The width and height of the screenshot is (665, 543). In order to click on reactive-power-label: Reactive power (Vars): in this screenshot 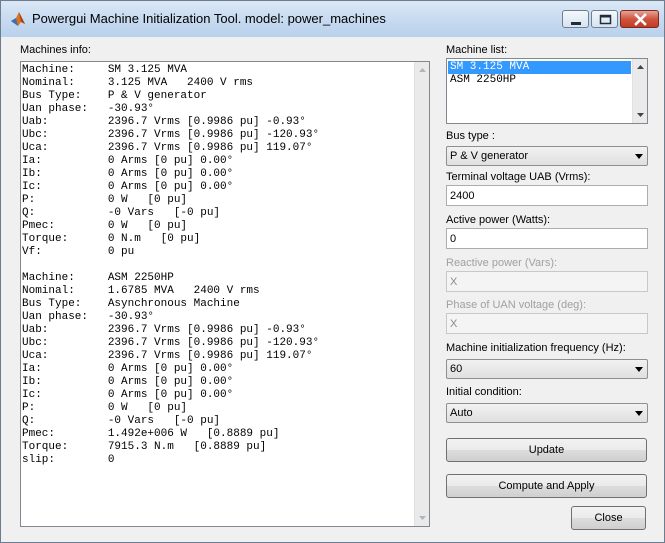, I will do `click(502, 263)`.